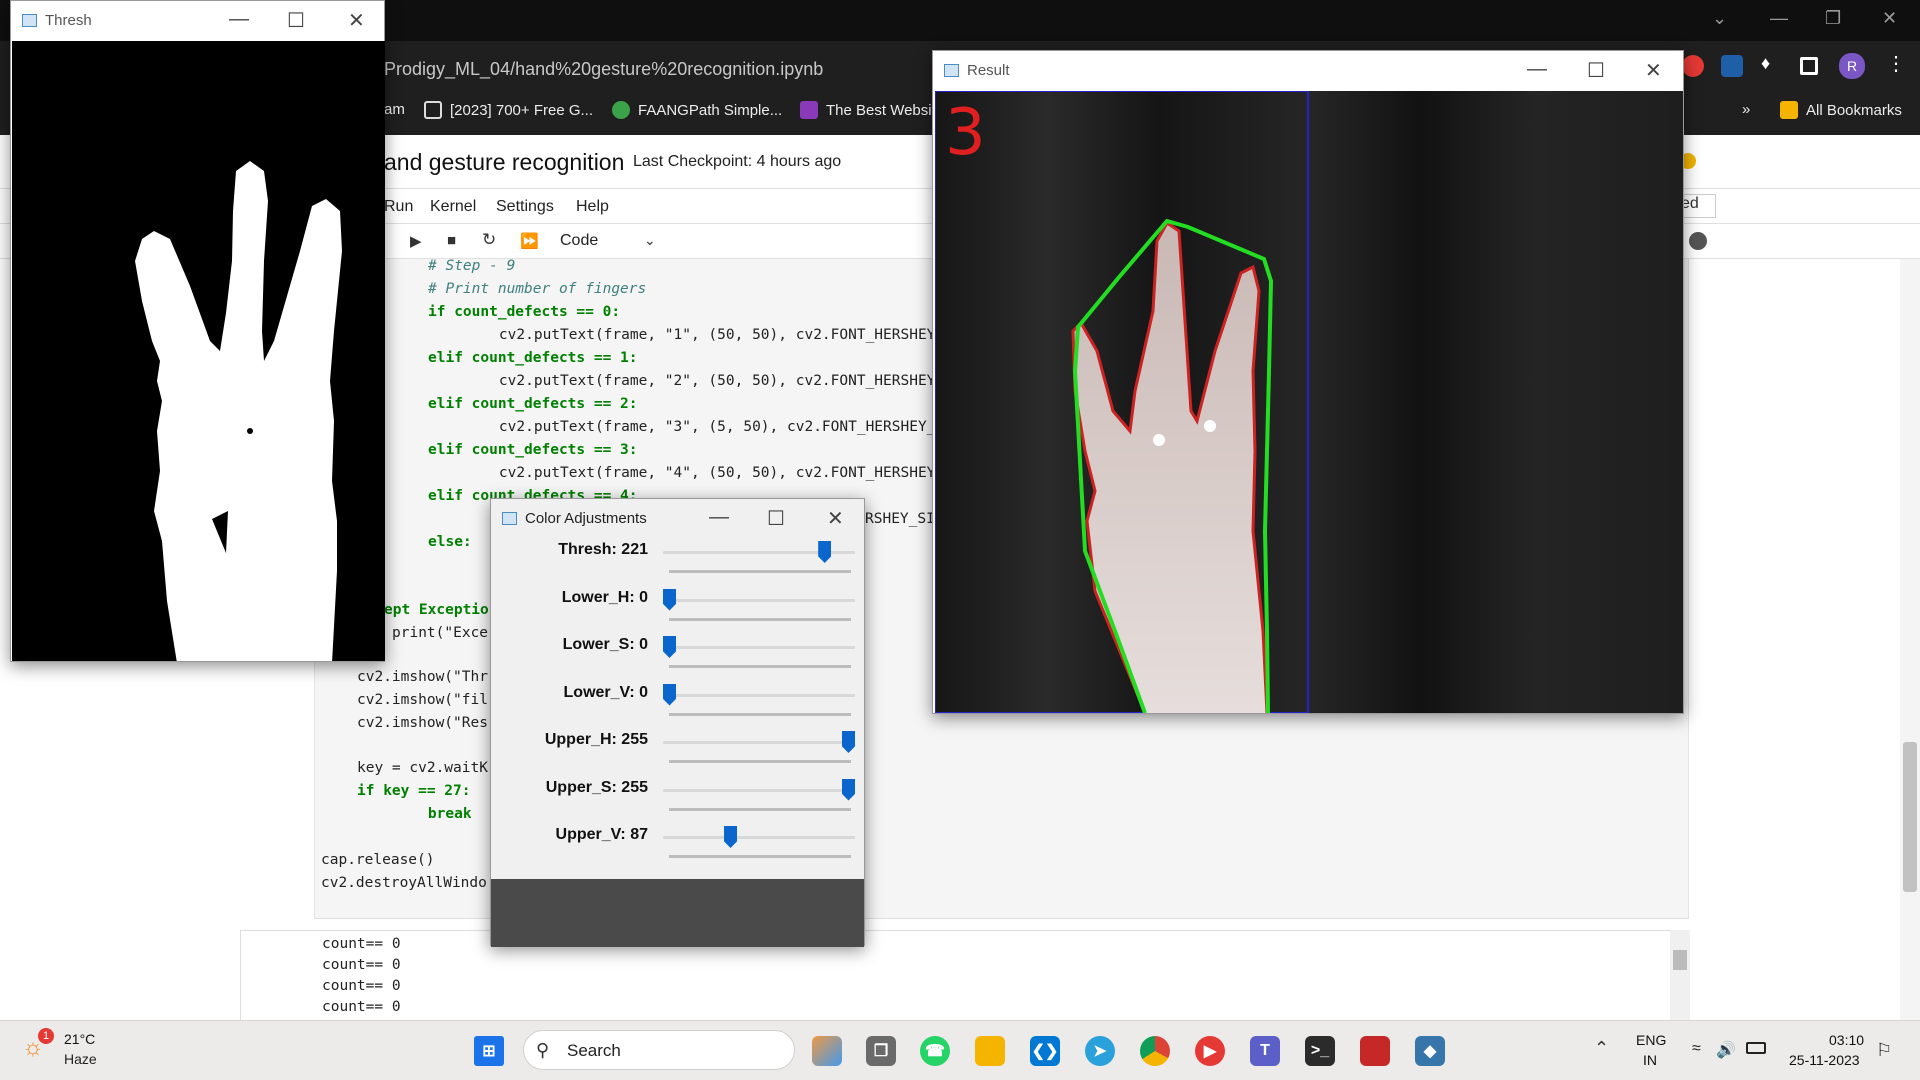 The height and width of the screenshot is (1080, 1920). Describe the element at coordinates (451, 240) in the screenshot. I see `stop-kernel-icon: ■` at that location.